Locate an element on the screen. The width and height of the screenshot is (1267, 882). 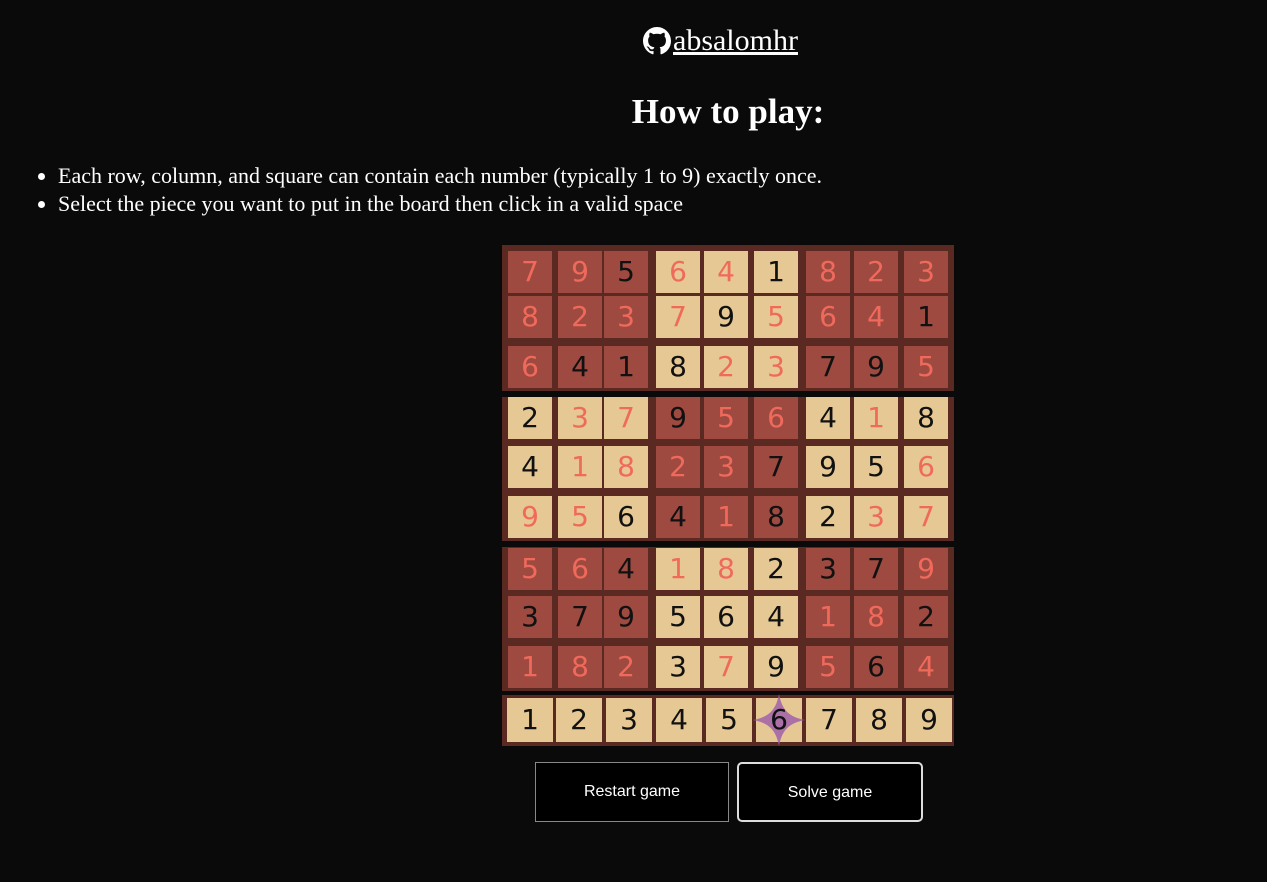
github-profile-link: absalomhr is located at coordinates (720, 41).